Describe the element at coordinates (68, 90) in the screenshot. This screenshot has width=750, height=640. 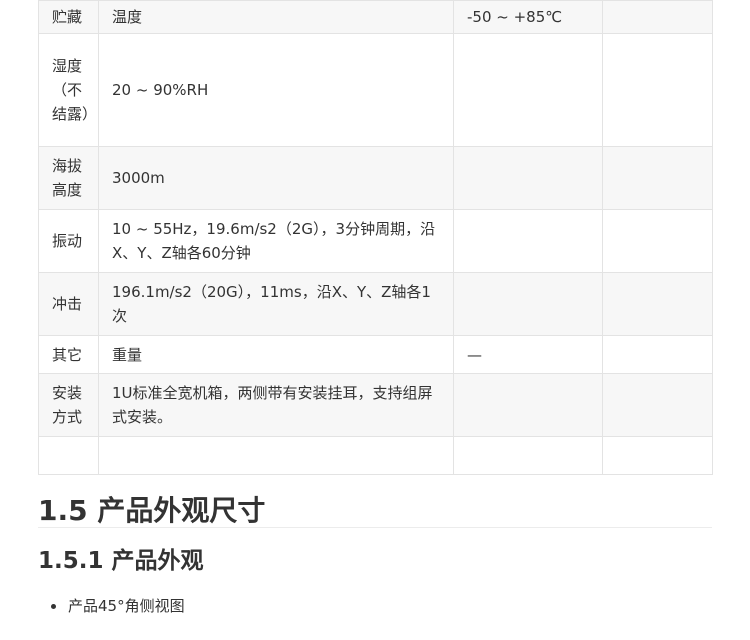
I see `row-category: 湿度（不结露）` at that location.